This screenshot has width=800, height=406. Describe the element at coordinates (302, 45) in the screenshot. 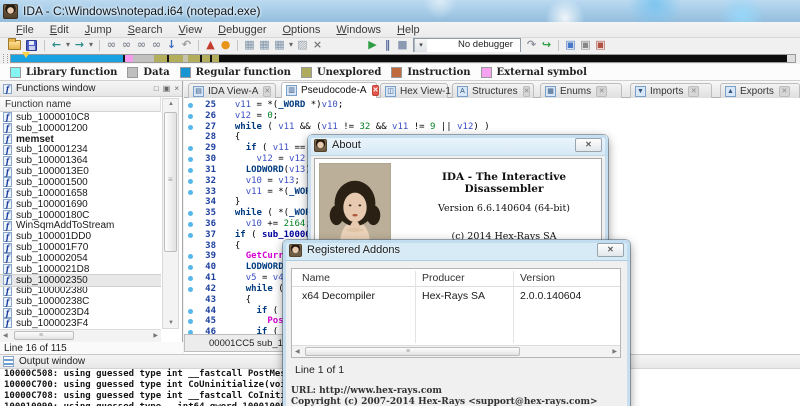

I see `edit-type-icon: ▨` at that location.